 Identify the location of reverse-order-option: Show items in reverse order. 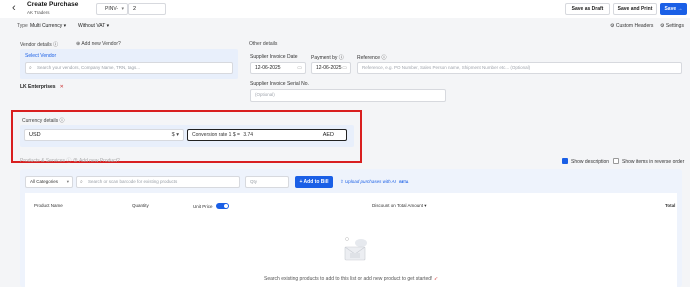
(648, 161).